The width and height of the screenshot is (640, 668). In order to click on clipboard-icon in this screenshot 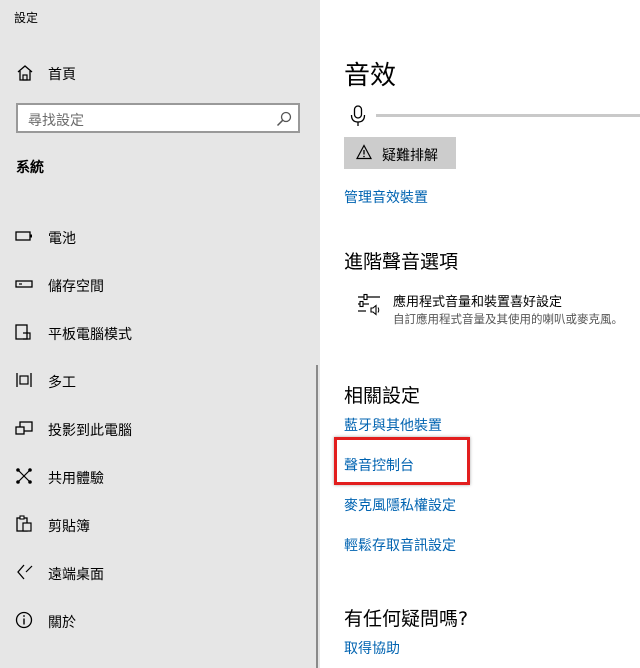, I will do `click(24, 524)`.